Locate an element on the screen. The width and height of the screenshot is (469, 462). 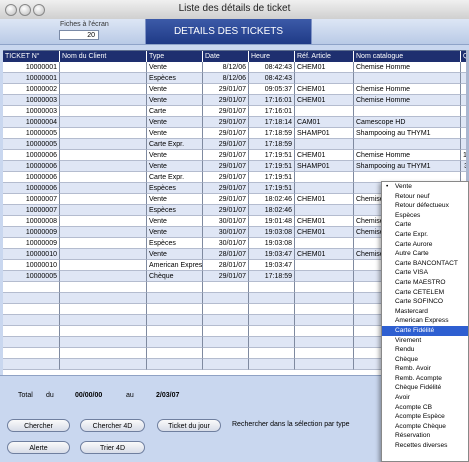
menu-item-label: Carte Expr. is located at coordinates (411, 234).